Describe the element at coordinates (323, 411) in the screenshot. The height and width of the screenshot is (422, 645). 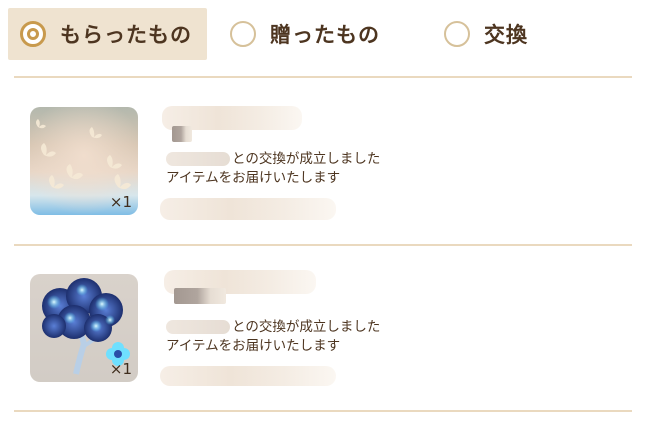
I see `divider` at that location.